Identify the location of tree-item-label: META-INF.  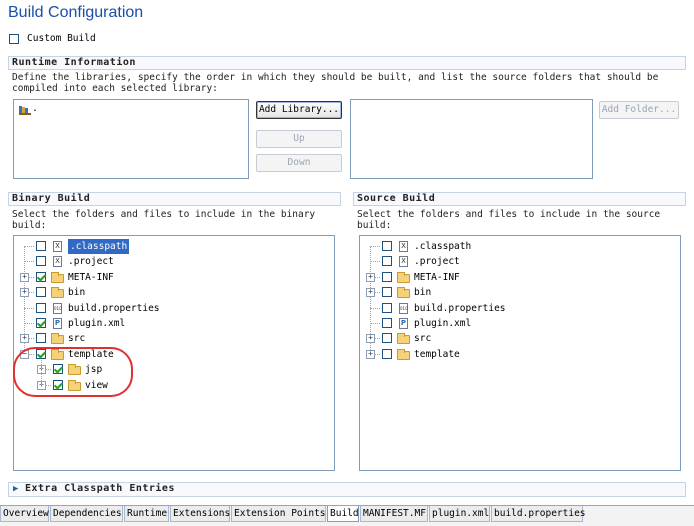
(91, 277).